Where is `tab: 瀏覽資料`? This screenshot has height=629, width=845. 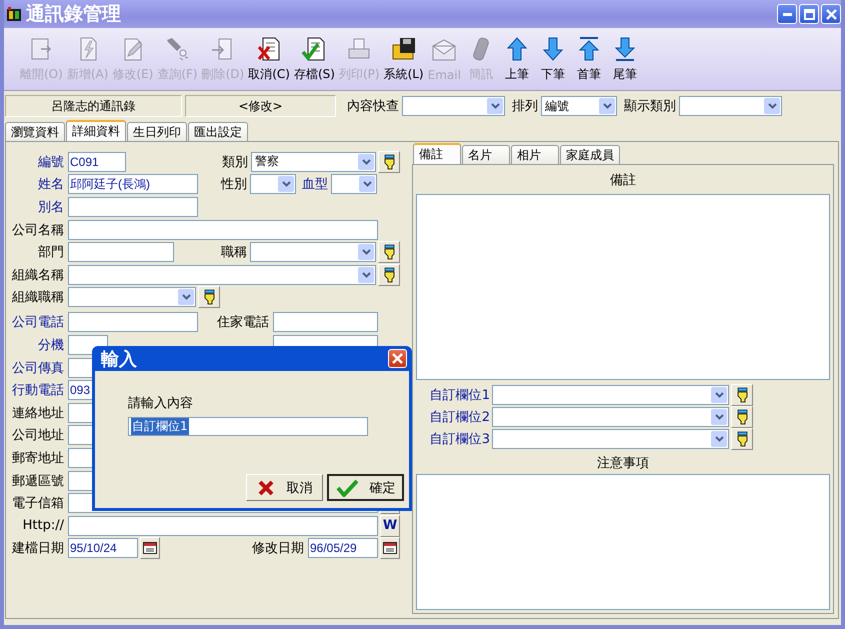 tab: 瀏覽資料 is located at coordinates (35, 131).